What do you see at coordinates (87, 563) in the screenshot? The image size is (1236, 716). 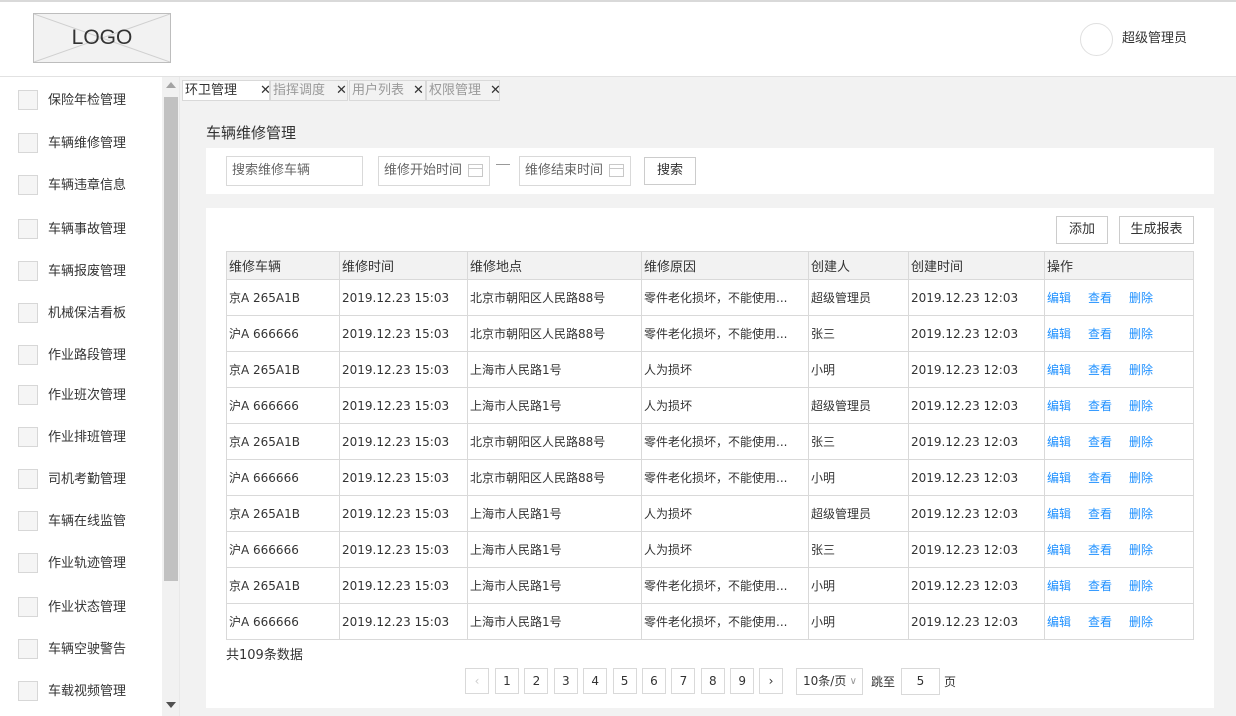 I see `sidebar-item-label: 作业轨迹管理` at bounding box center [87, 563].